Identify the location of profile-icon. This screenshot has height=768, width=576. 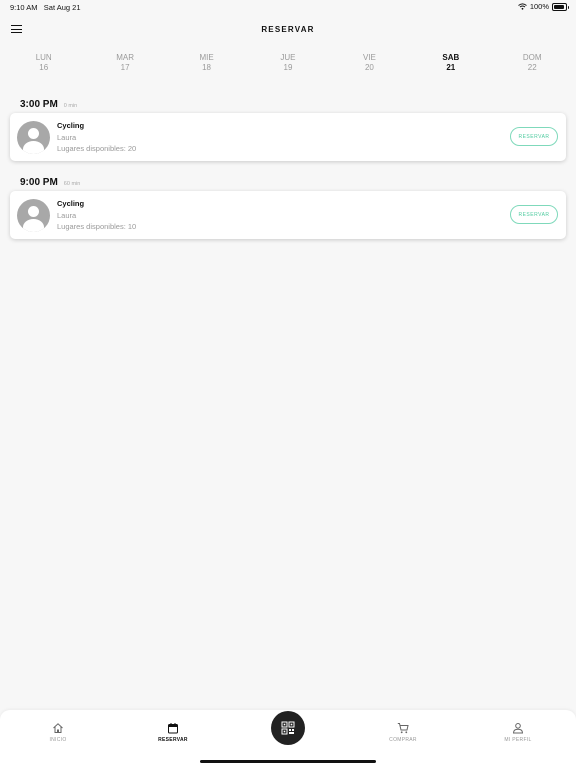
(518, 728).